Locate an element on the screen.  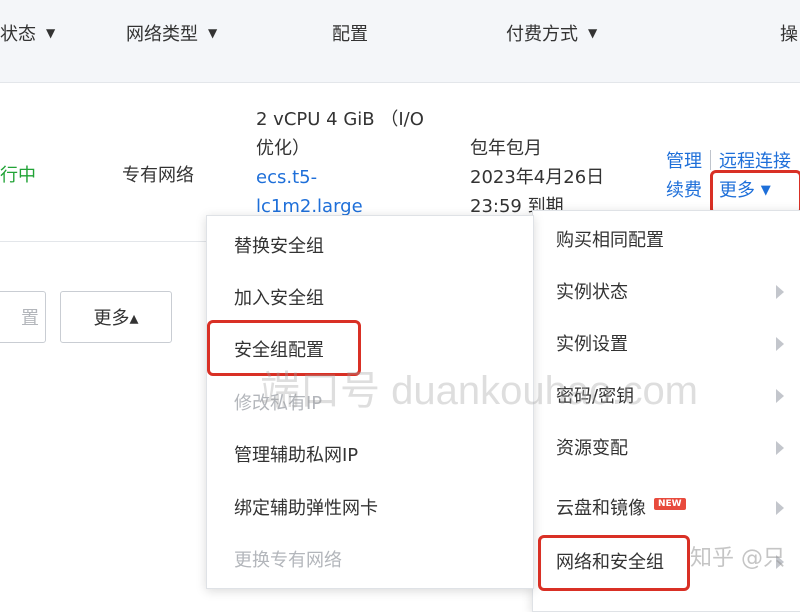
more-batch-button: 更多▴ is located at coordinates (116, 317).